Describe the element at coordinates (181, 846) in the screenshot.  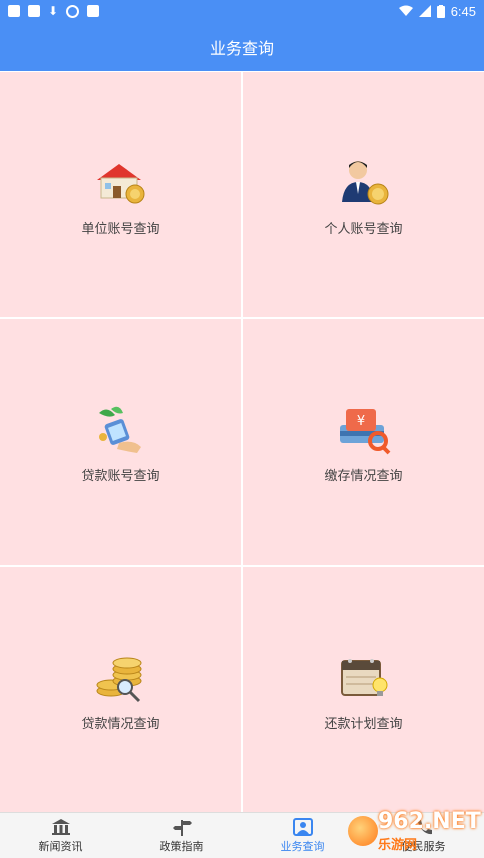
I see `nav-label: 政策指南` at that location.